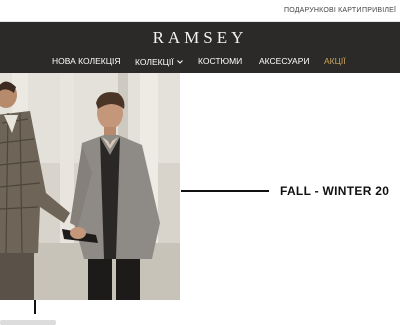 The width and height of the screenshot is (400, 325). I want to click on privileges-link: ПРИВІЛЕЇ, so click(379, 10).